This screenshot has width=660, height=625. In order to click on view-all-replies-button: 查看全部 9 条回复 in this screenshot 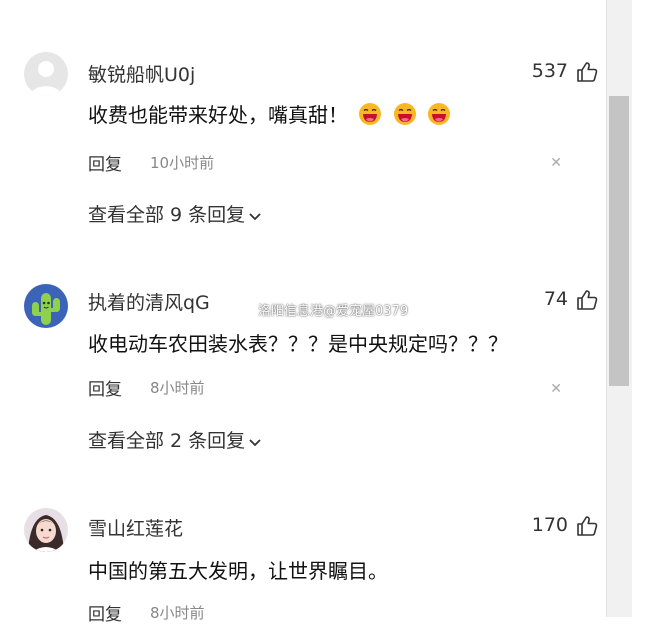, I will do `click(175, 213)`.